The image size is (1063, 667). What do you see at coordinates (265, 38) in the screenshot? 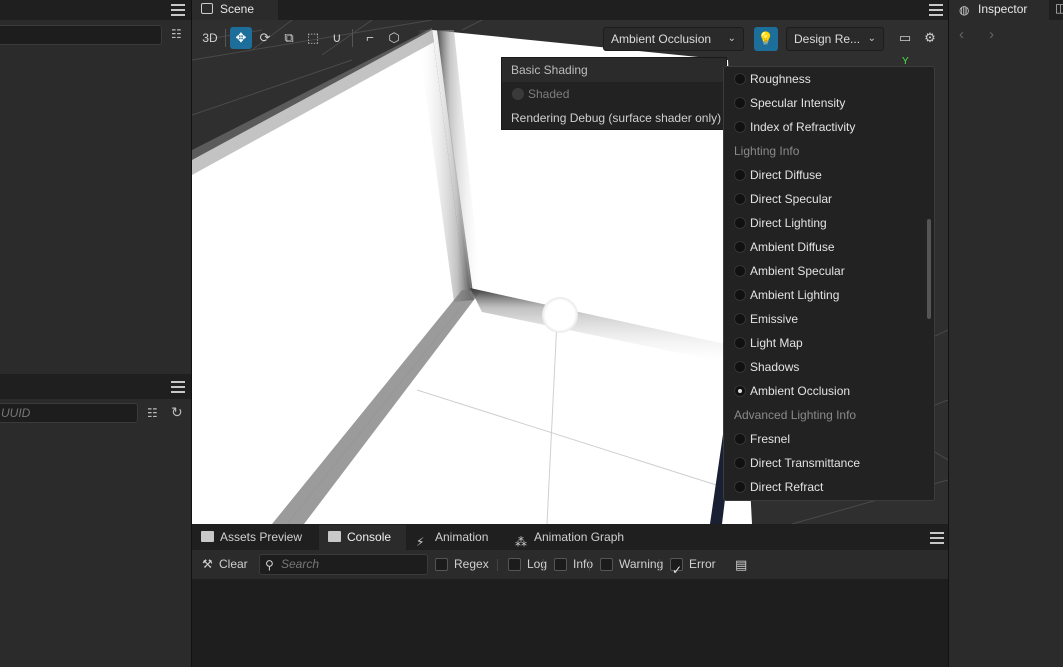
I see `rotate-tool-button: ⟳` at bounding box center [265, 38].